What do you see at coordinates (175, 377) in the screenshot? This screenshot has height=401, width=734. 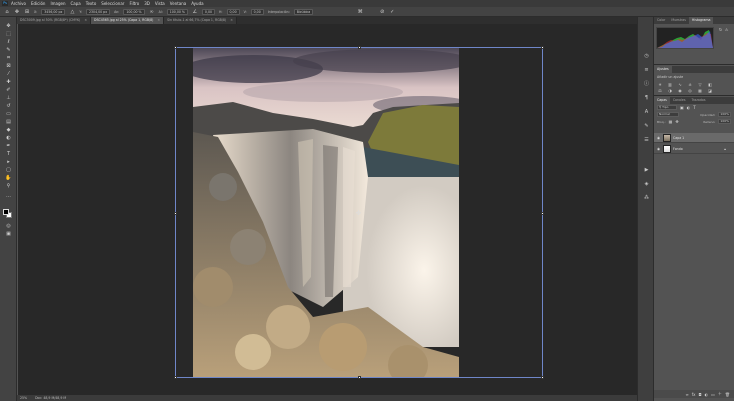 I see `transform-handle-bottom-left` at bounding box center [175, 377].